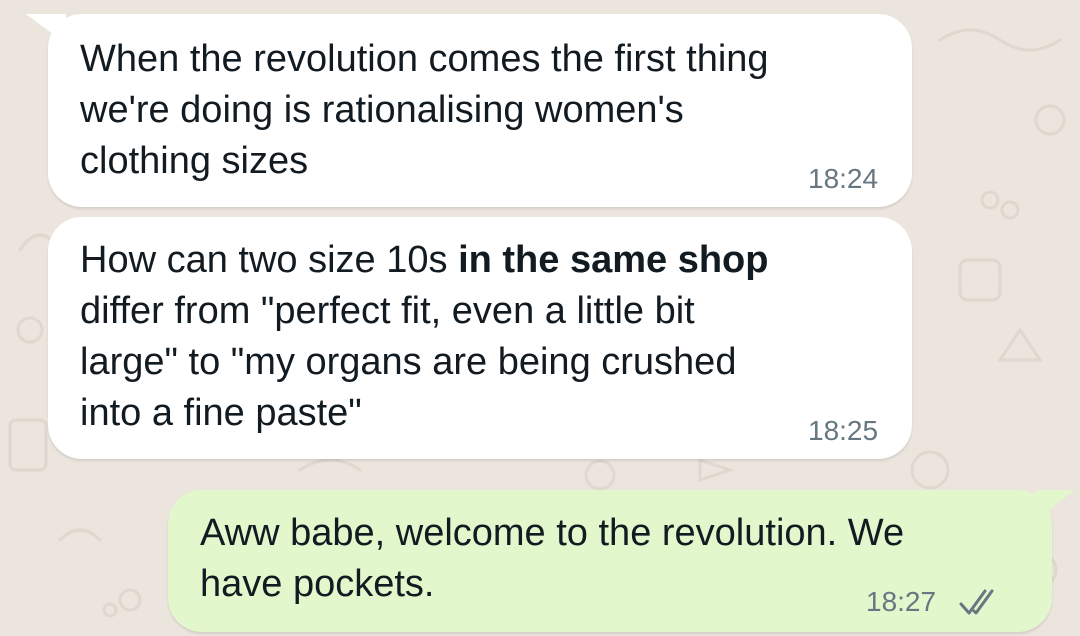 This screenshot has height=636, width=1080. What do you see at coordinates (843, 430) in the screenshot?
I see `message-timestamp: 18:25` at bounding box center [843, 430].